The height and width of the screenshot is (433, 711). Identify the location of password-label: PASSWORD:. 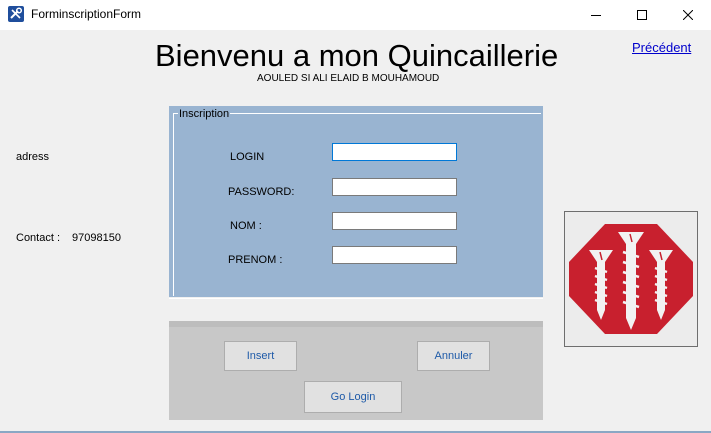
(261, 192).